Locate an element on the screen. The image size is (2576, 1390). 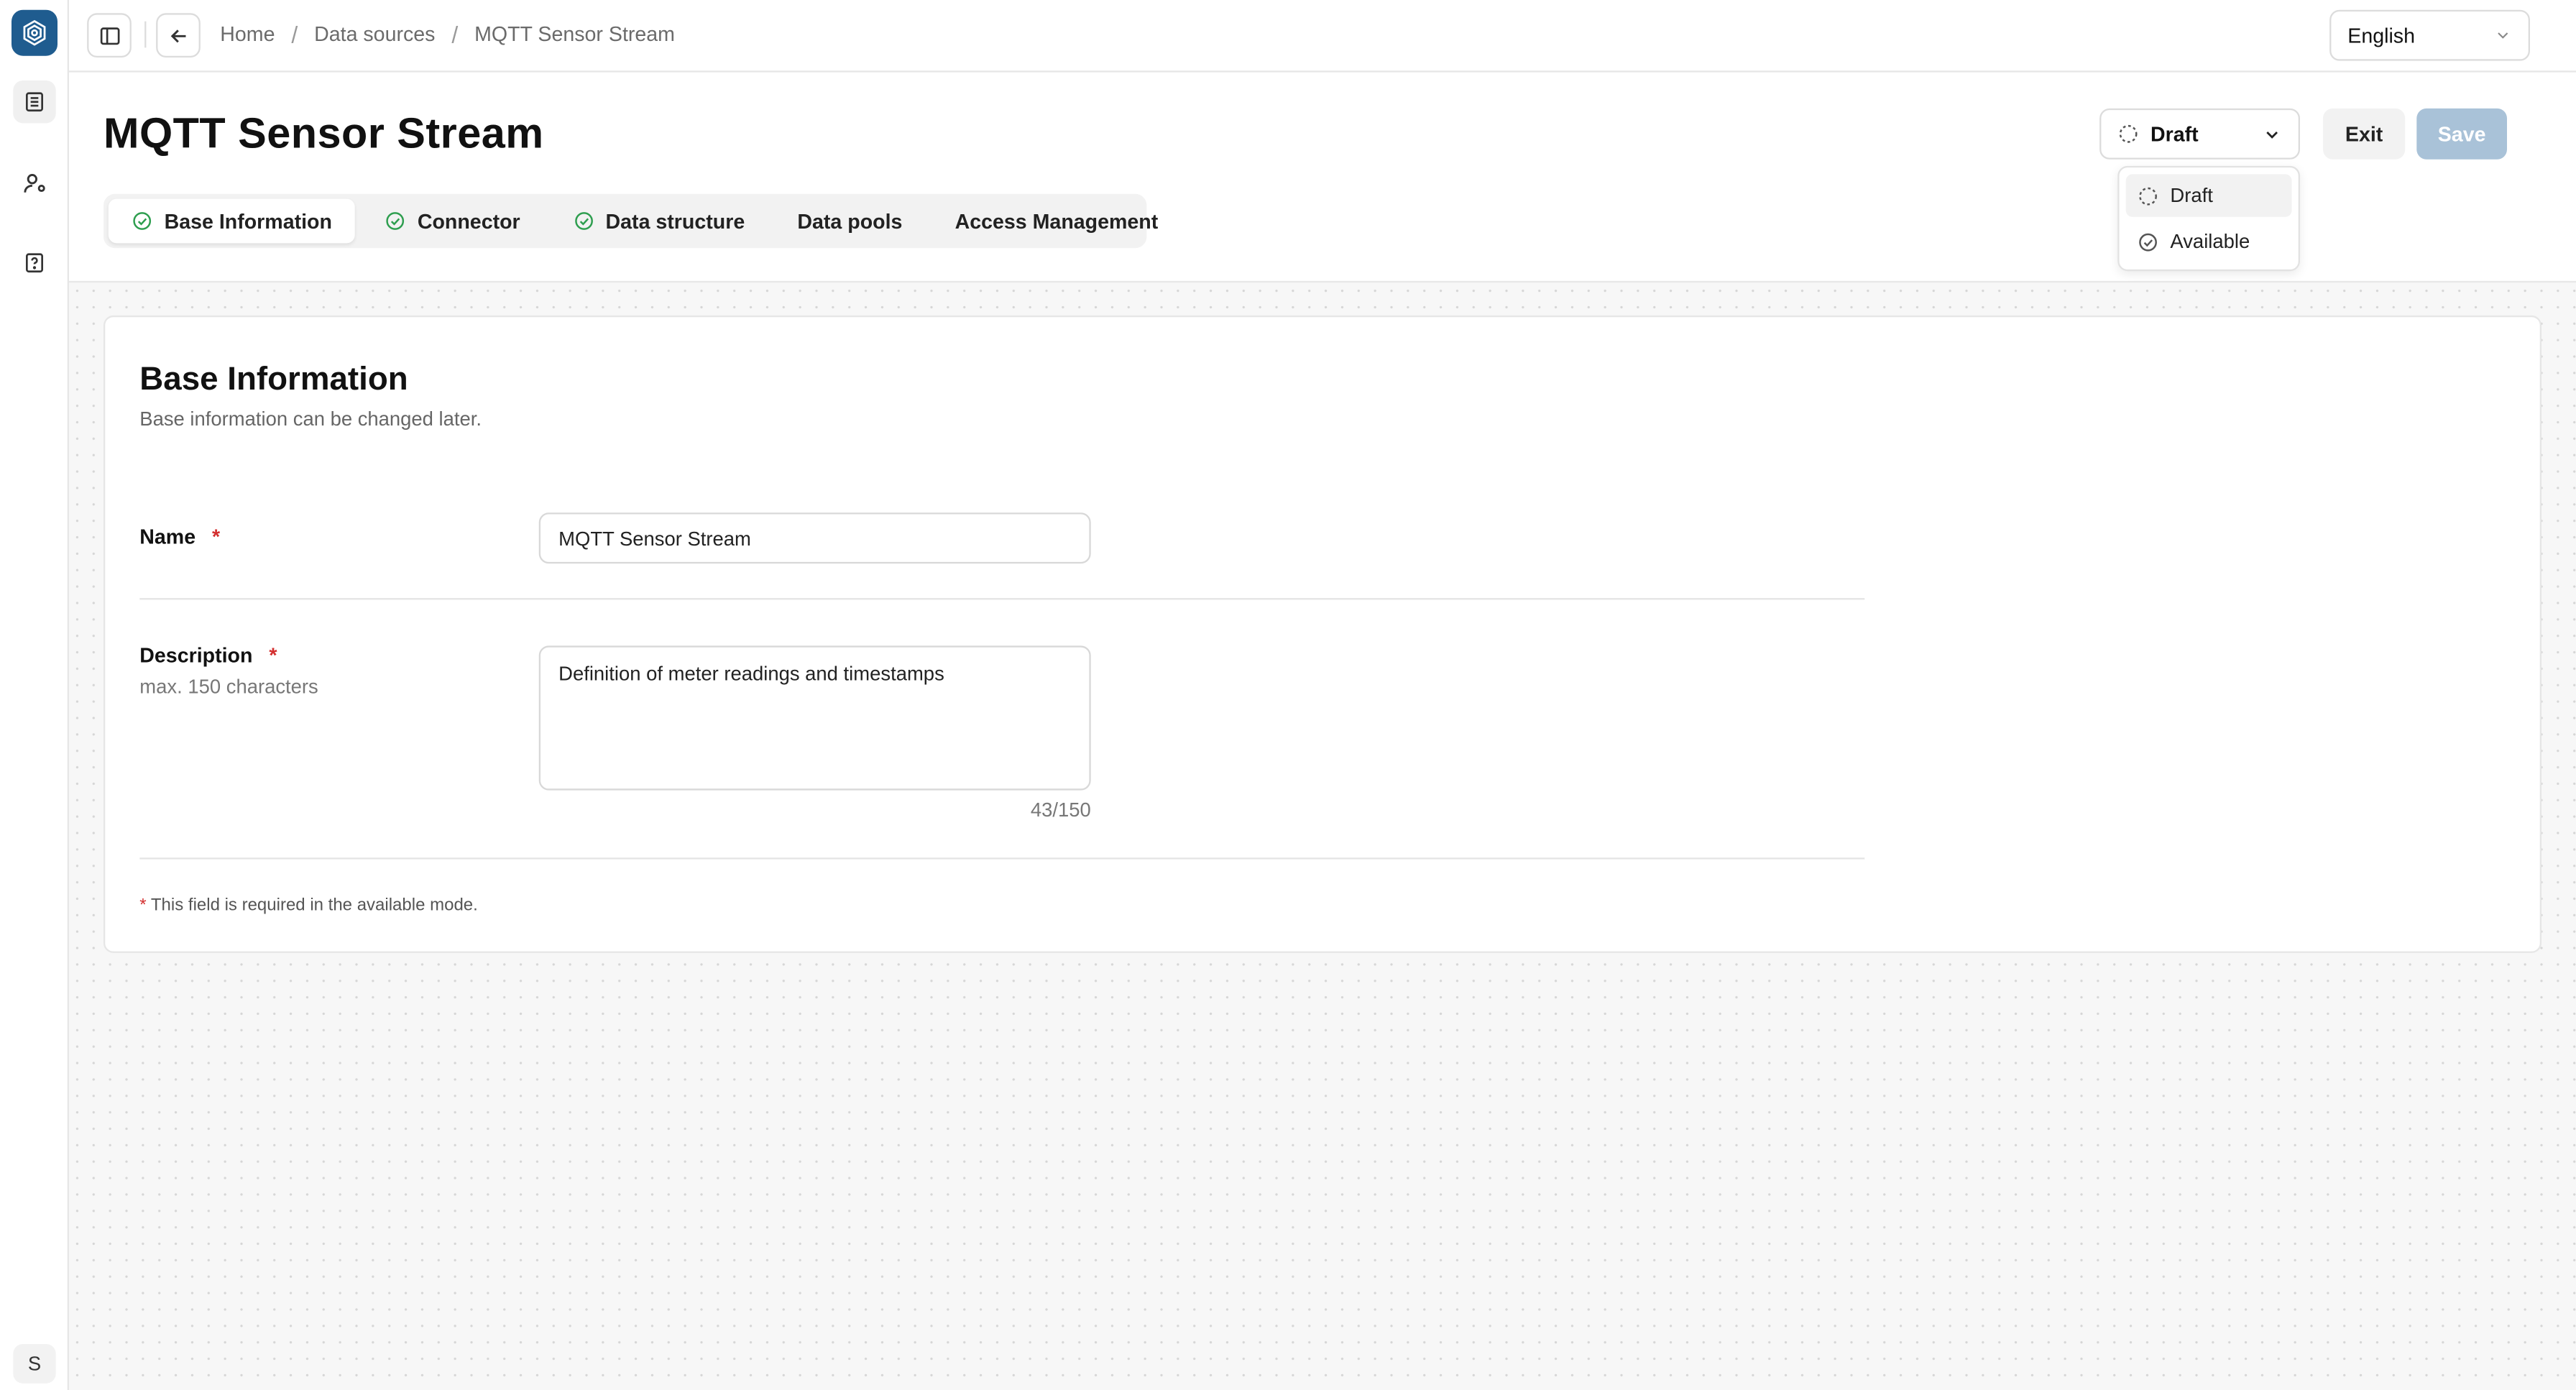
name-input: MQTT Sensor Stream is located at coordinates (814, 538).